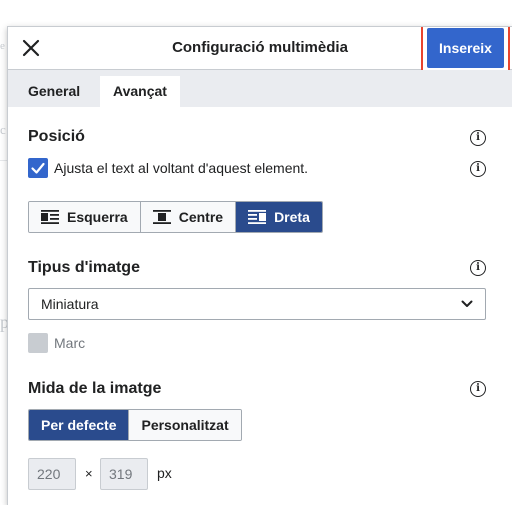 This screenshot has width=512, height=505. I want to click on insert-button: Insereix, so click(465, 48).